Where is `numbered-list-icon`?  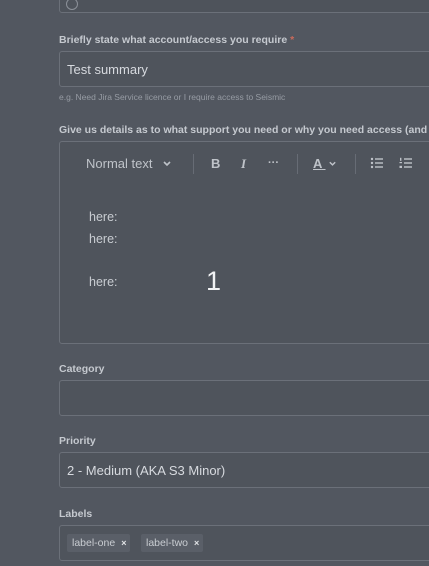
numbered-list-icon is located at coordinates (406, 163).